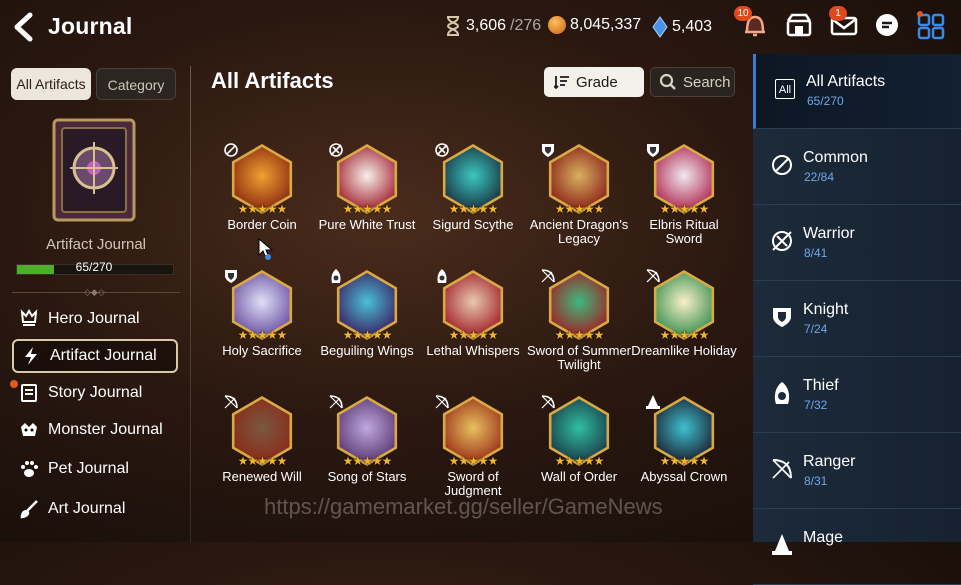 The image size is (961, 585). Describe the element at coordinates (692, 82) in the screenshot. I see `search-button: Search` at that location.